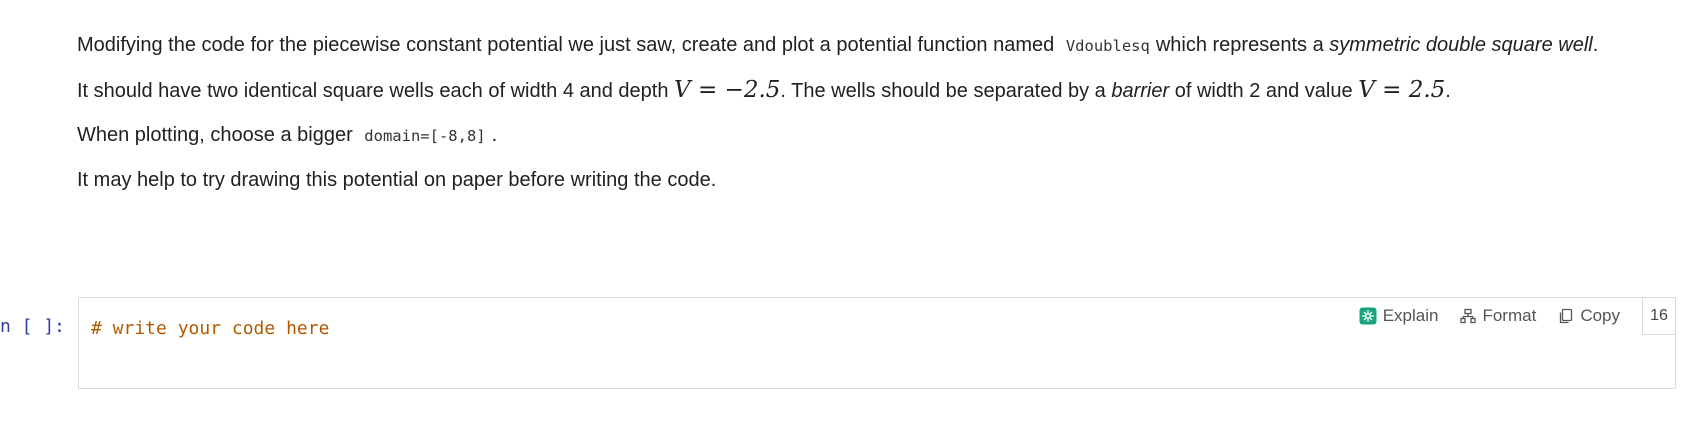 This screenshot has height=424, width=1694. What do you see at coordinates (1107, 46) in the screenshot?
I see `vdoublesq-code: Vdoublesq` at bounding box center [1107, 46].